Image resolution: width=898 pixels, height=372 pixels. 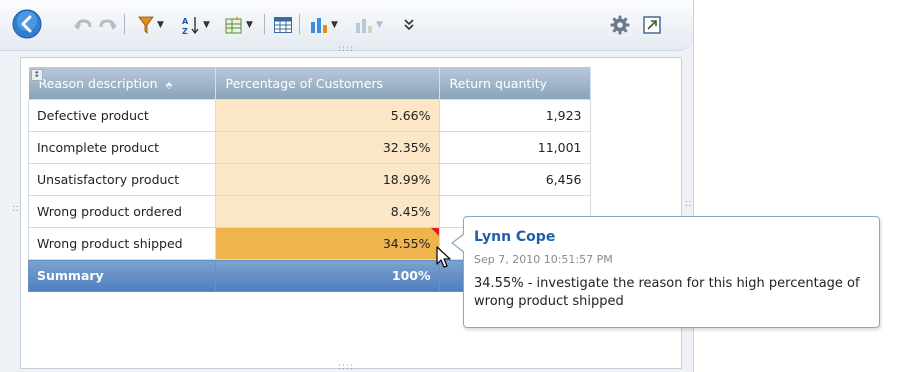 I want to click on maximize-icon, so click(x=652, y=25).